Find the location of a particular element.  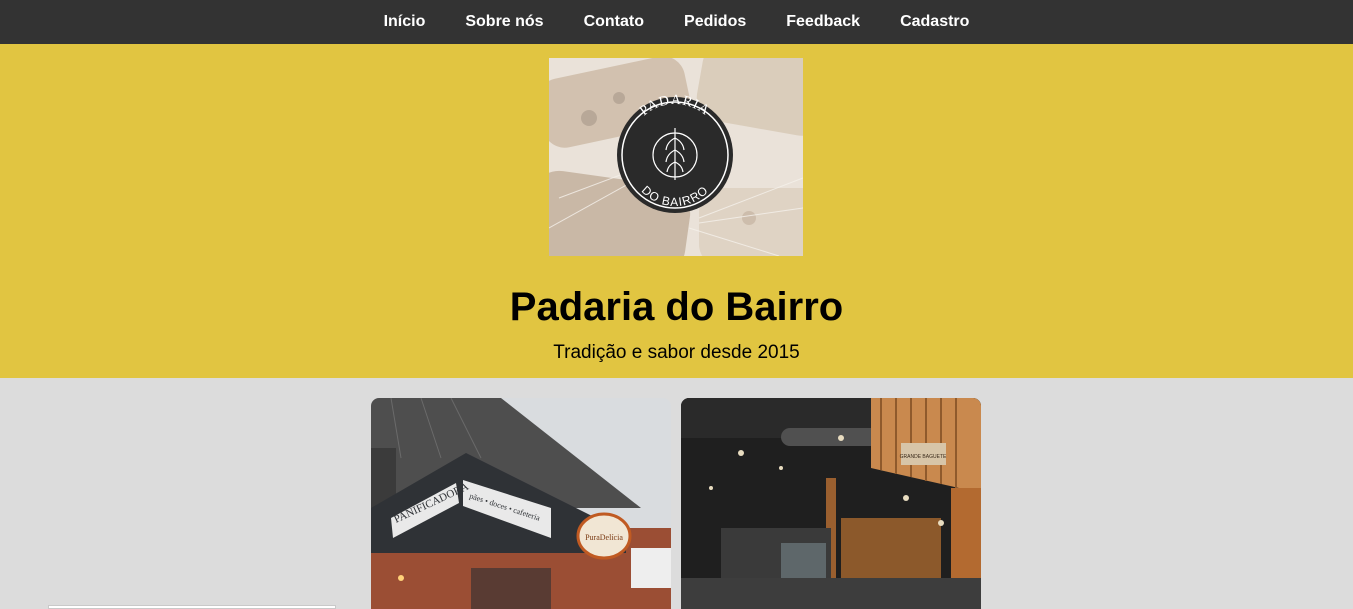

gallery-image-interior: GRANDE BAGUETE is located at coordinates (831, 503).